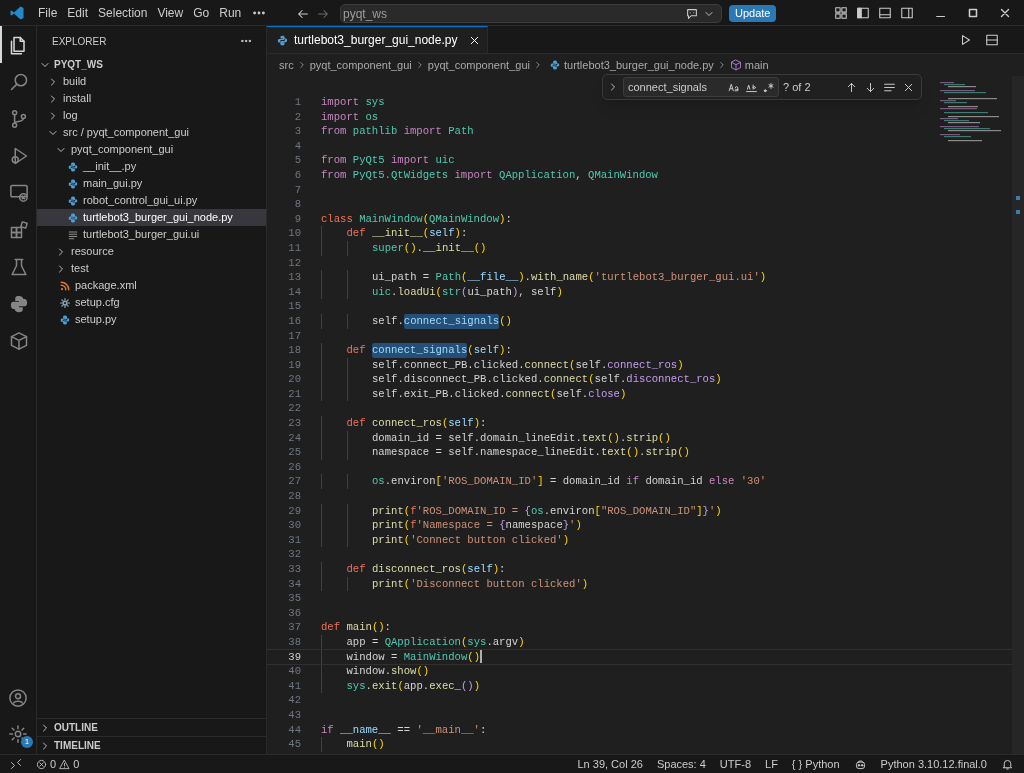  I want to click on status-item: Ln 39, Col 26, so click(610, 764).